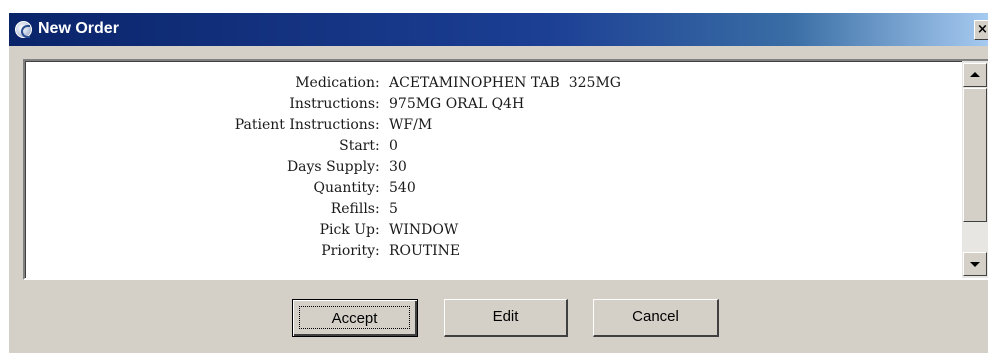 The height and width of the screenshot is (353, 988). I want to click on detail-value: ACETAMINOPHEN TAB 325MG, so click(505, 83).